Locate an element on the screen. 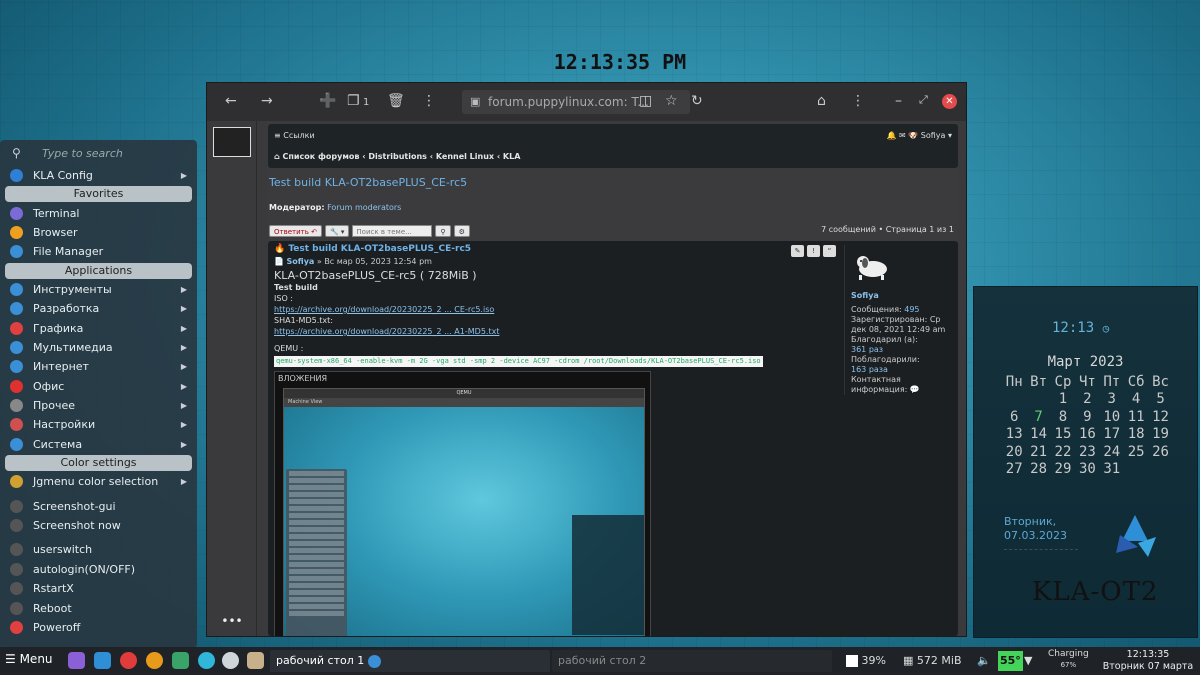 The width and height of the screenshot is (1200, 675). cherry-icon is located at coordinates (128, 660).